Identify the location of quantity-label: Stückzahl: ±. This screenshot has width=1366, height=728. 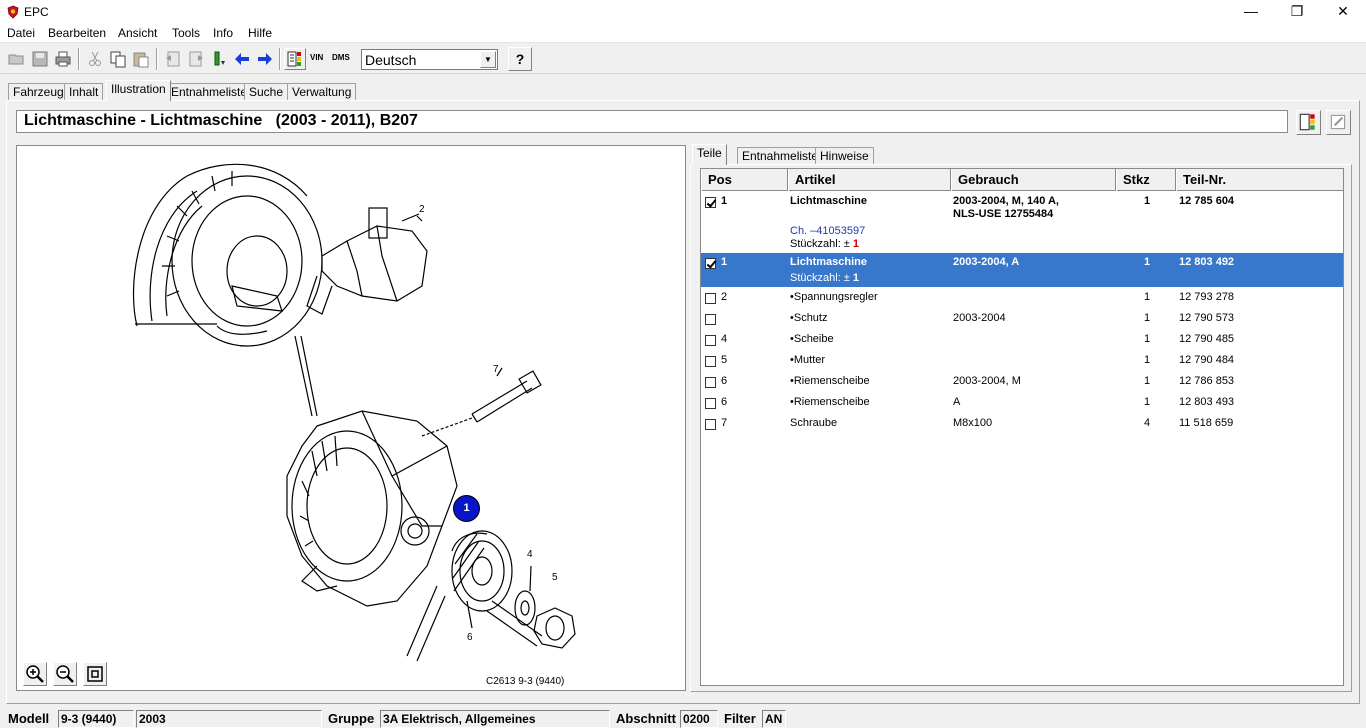
(820, 244).